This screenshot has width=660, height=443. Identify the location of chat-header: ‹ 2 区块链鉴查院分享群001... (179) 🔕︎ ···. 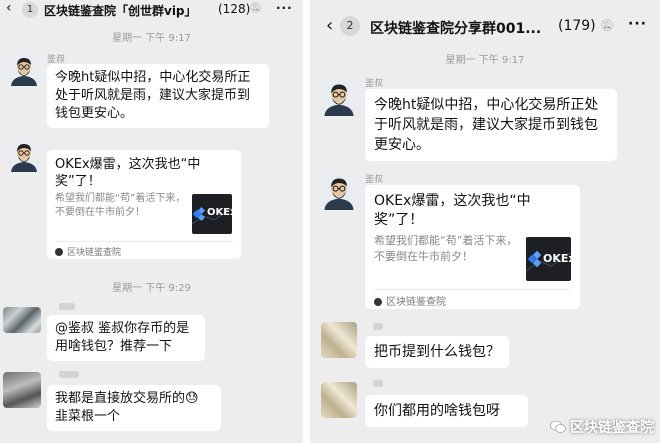
(485, 22).